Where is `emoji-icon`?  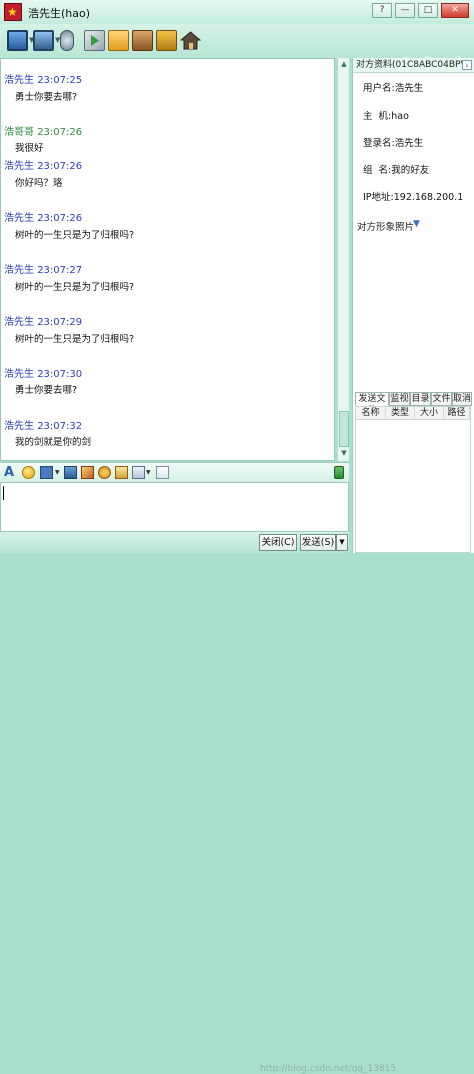
emoji-icon is located at coordinates (28, 472).